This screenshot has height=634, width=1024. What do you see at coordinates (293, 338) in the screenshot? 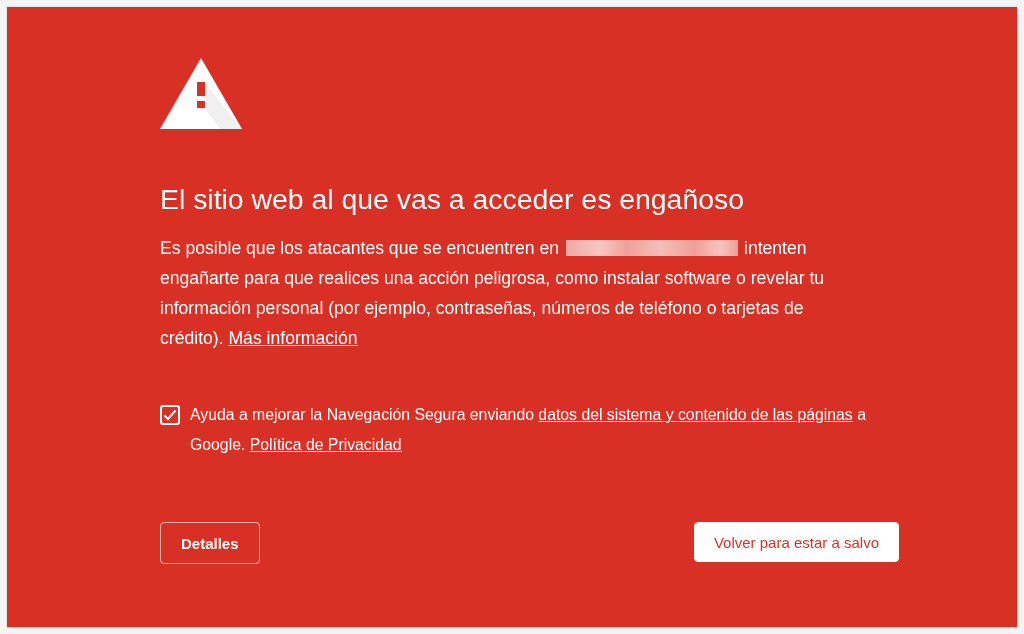
I see `more-info-link: Más información` at bounding box center [293, 338].